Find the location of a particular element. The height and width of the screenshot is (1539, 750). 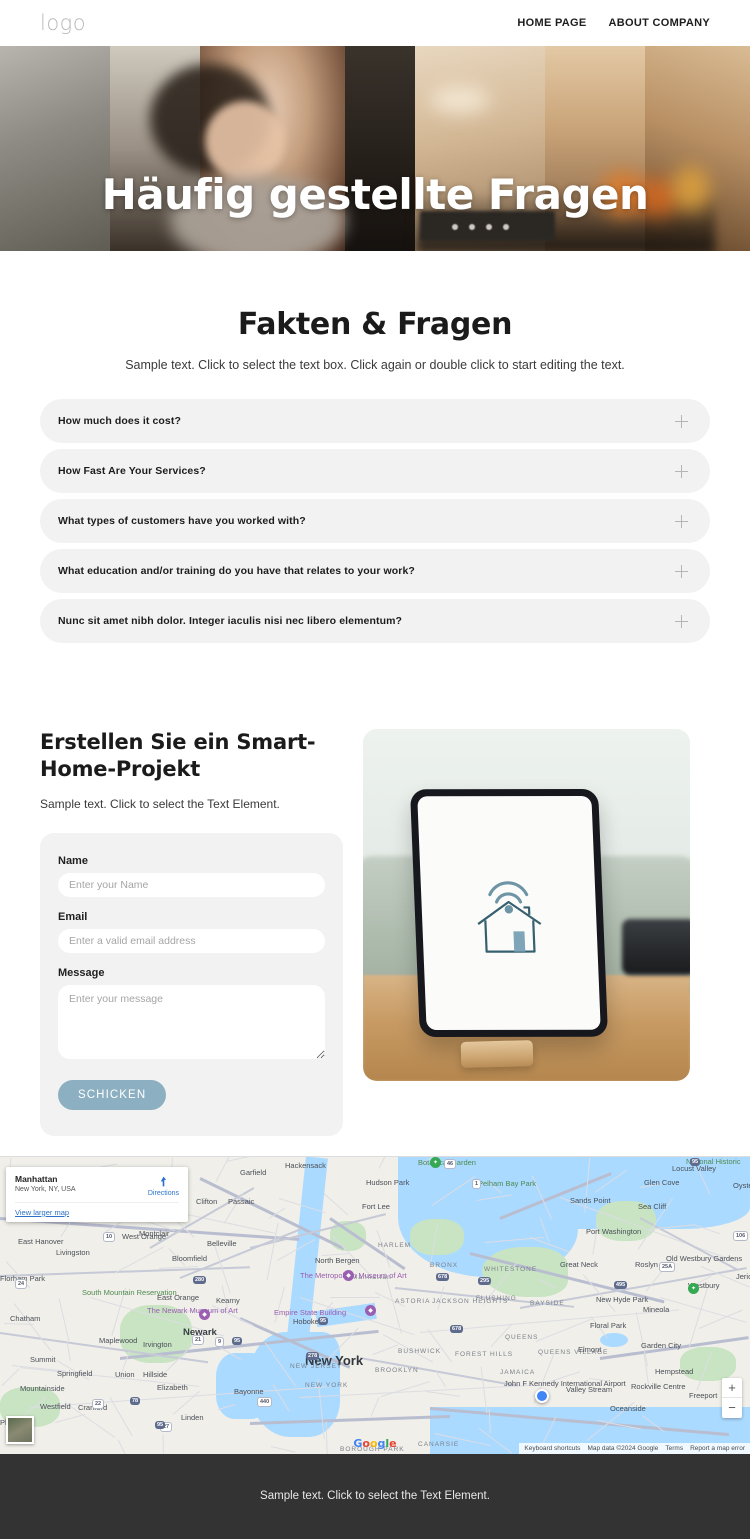

map-label: Hudson Park is located at coordinates (388, 1182).